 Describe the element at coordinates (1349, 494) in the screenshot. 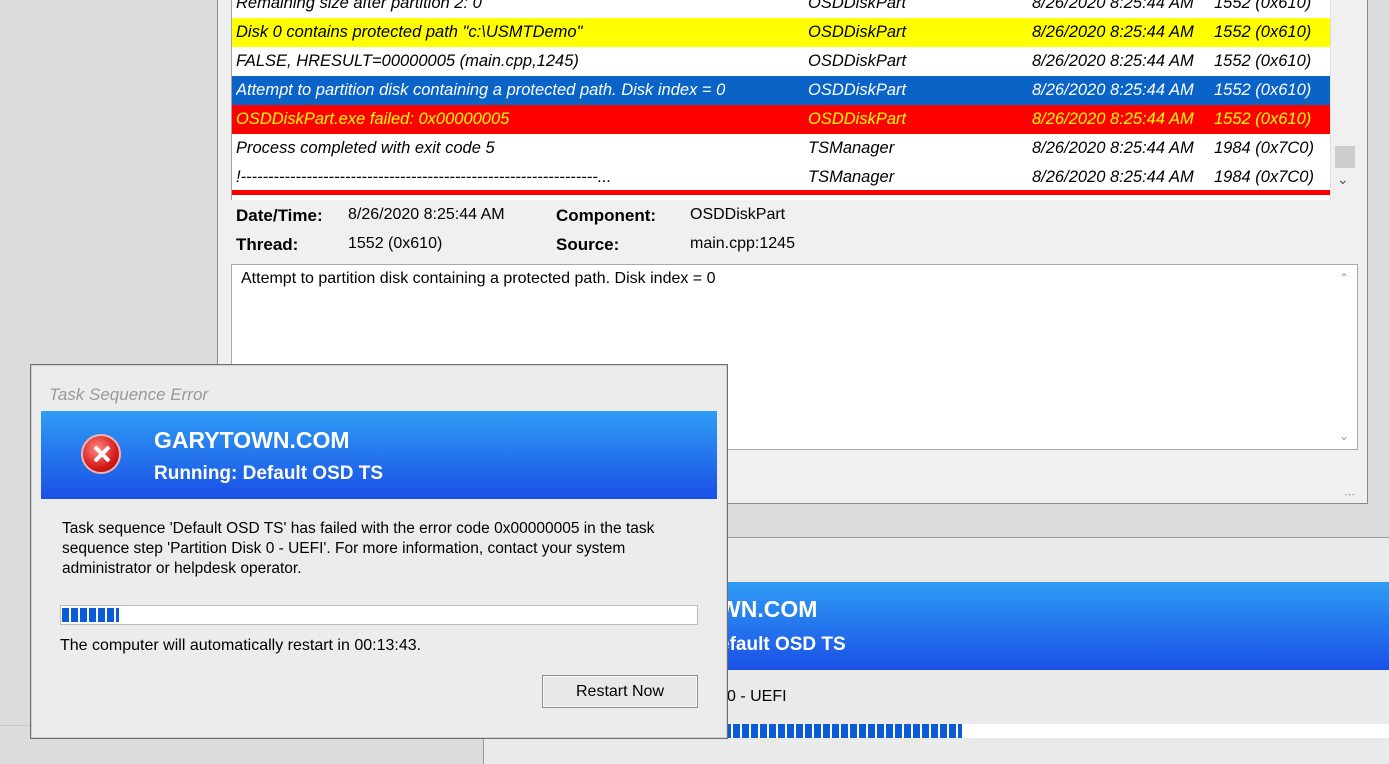

I see `grip-icon: ⋯` at that location.